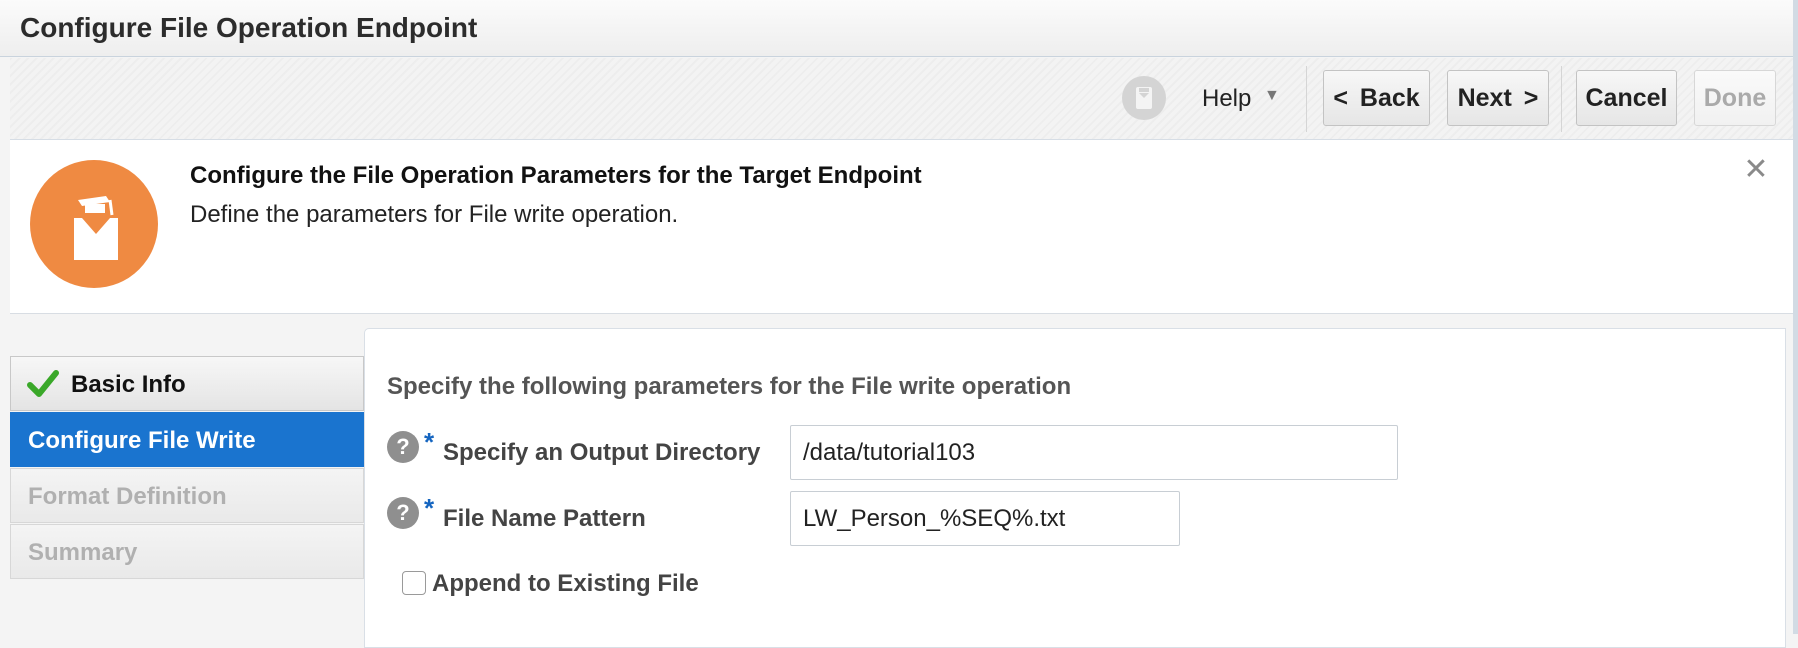  What do you see at coordinates (127, 496) in the screenshot?
I see `step-label: Format Definition` at bounding box center [127, 496].